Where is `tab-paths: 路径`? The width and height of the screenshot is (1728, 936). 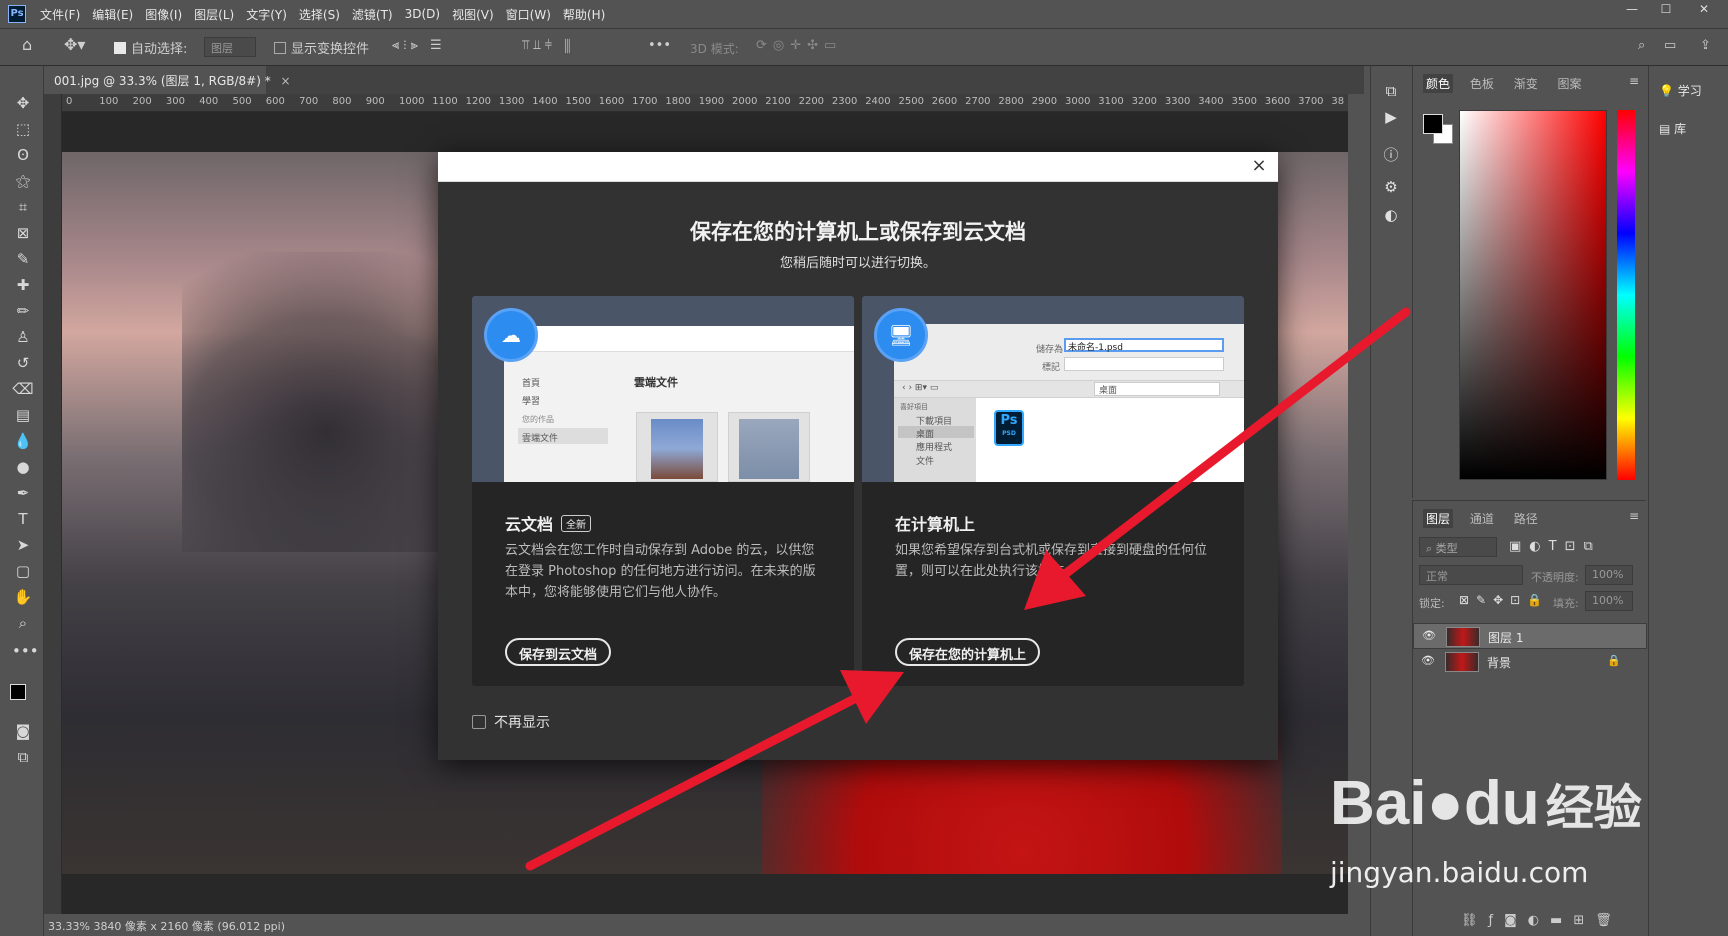
tab-paths: 路径 is located at coordinates (1526, 518).